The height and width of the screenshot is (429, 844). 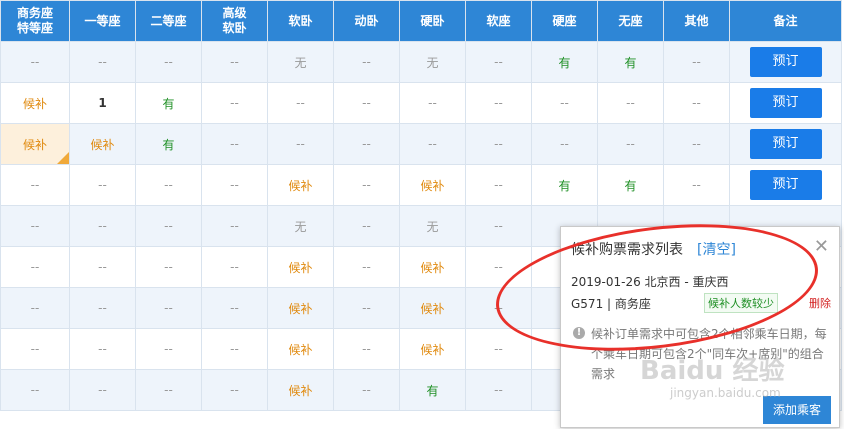 What do you see at coordinates (564, 21) in the screenshot?
I see `column-header: 硬座` at bounding box center [564, 21].